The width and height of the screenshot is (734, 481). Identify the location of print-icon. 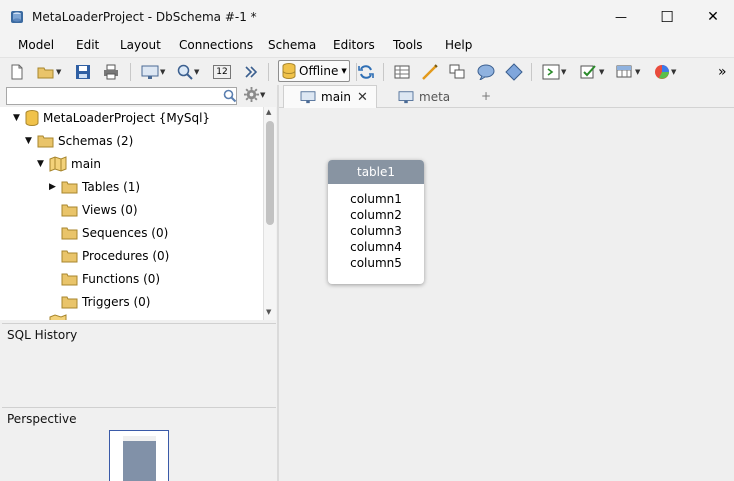
(111, 72).